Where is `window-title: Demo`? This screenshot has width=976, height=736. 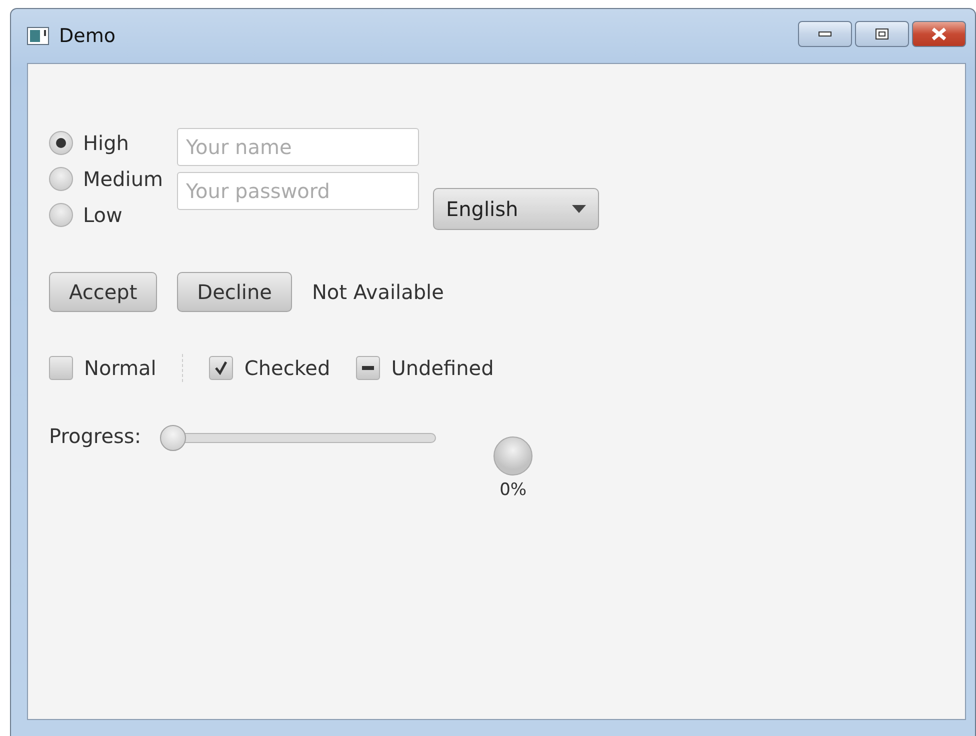 window-title: Demo is located at coordinates (87, 36).